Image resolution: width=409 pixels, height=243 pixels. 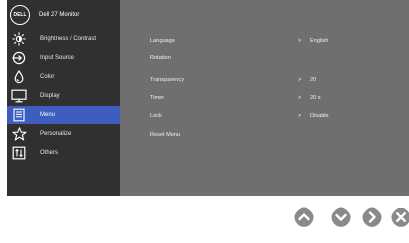 What do you see at coordinates (63, 115) in the screenshot?
I see `menu-item-menu: Menu` at bounding box center [63, 115].